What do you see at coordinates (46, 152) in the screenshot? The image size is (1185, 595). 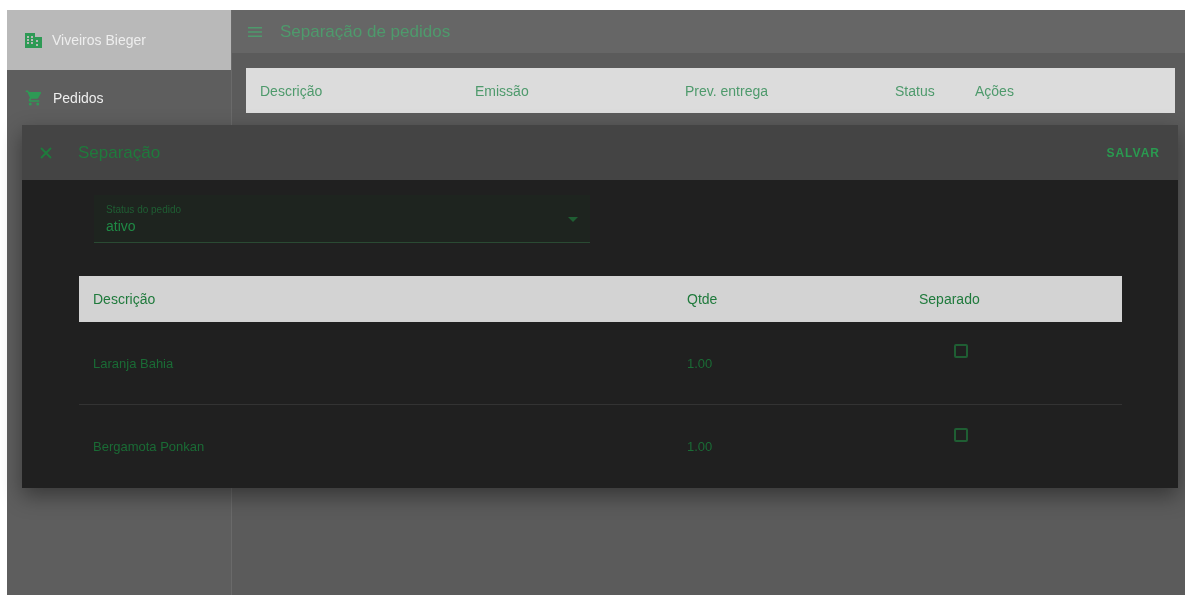 I see `close-icon` at bounding box center [46, 152].